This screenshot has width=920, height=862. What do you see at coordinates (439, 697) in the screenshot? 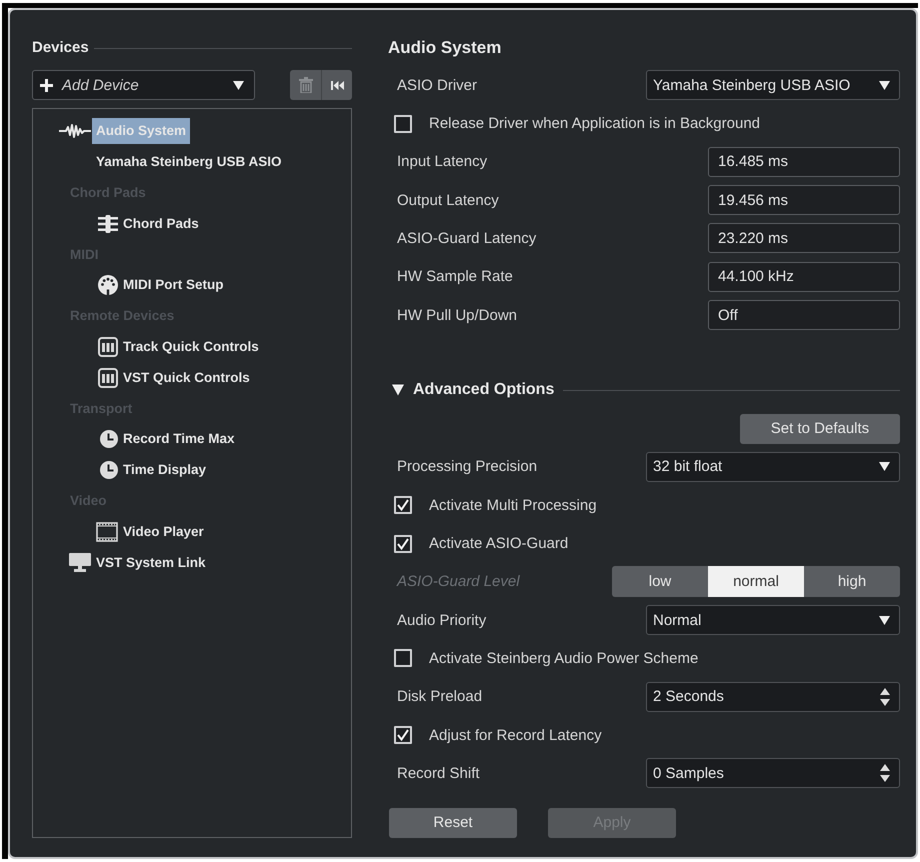
I see `setting-label: Disk Preload` at bounding box center [439, 697].